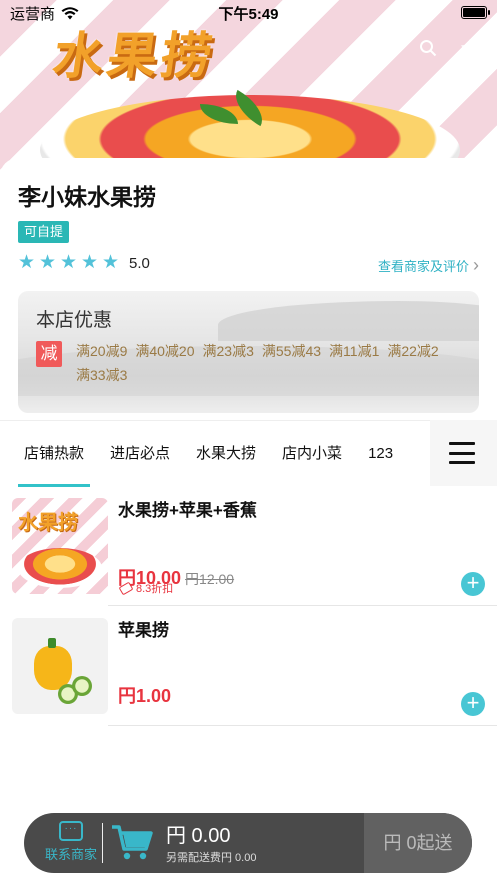  Describe the element at coordinates (248, 13) in the screenshot. I see `status-bar: 运营商 下午5:49` at that location.